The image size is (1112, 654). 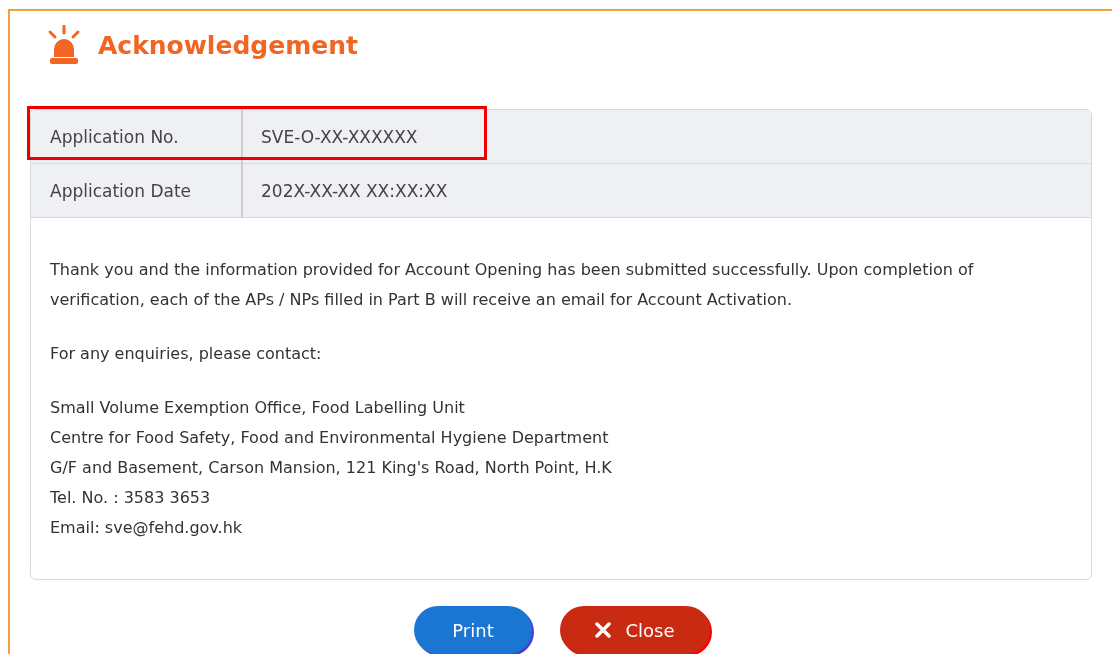 I want to click on message-text: Thank you and the information provided for Account Opening has been submitted successfully. Upon completion of verification, each of the APs / NPs filled in Part B will receive an email for Account Activation., so click(x=512, y=285).